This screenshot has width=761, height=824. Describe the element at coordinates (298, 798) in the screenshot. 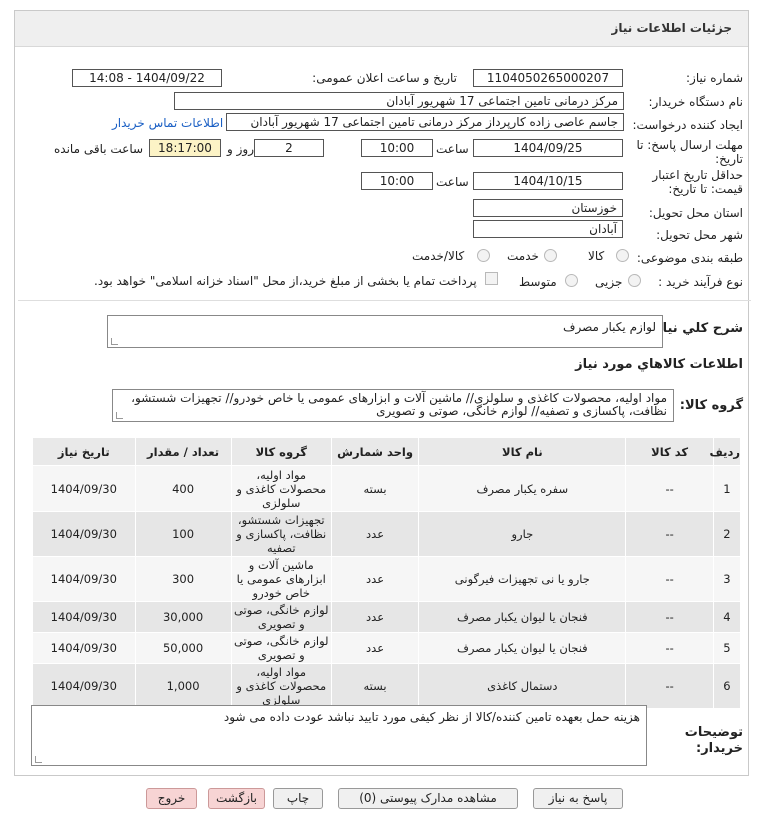

I see `print-button: چاپ` at that location.